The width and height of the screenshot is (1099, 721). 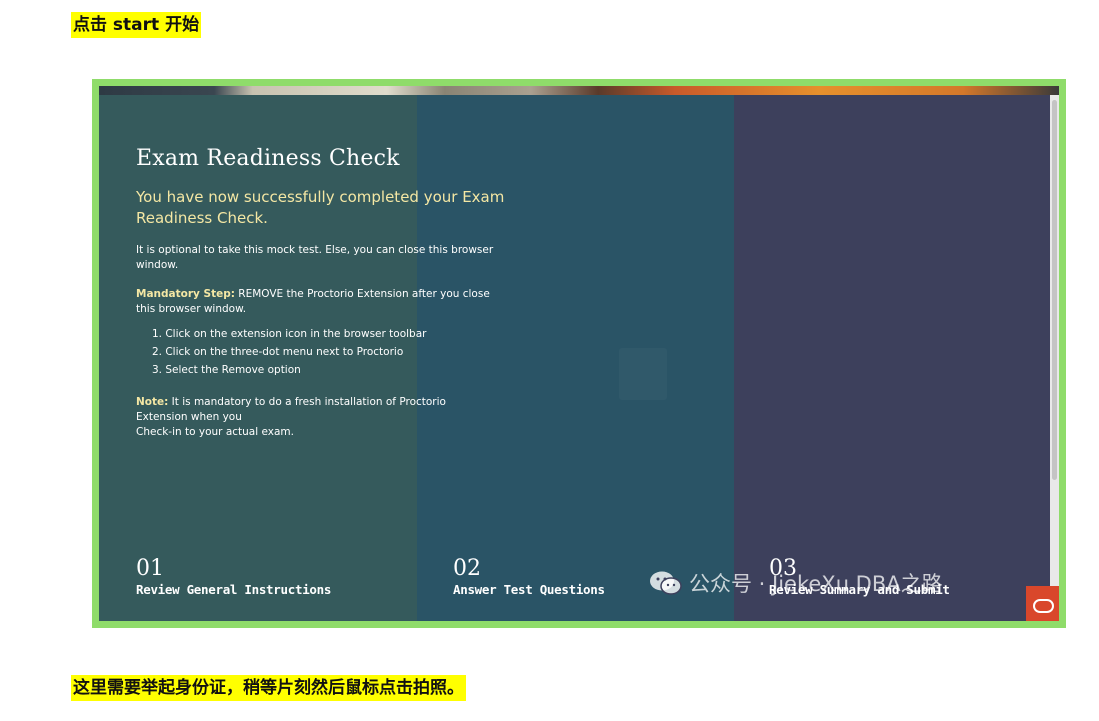 What do you see at coordinates (185, 294) in the screenshot?
I see `mandatory-label: Mandatory Step:` at bounding box center [185, 294].